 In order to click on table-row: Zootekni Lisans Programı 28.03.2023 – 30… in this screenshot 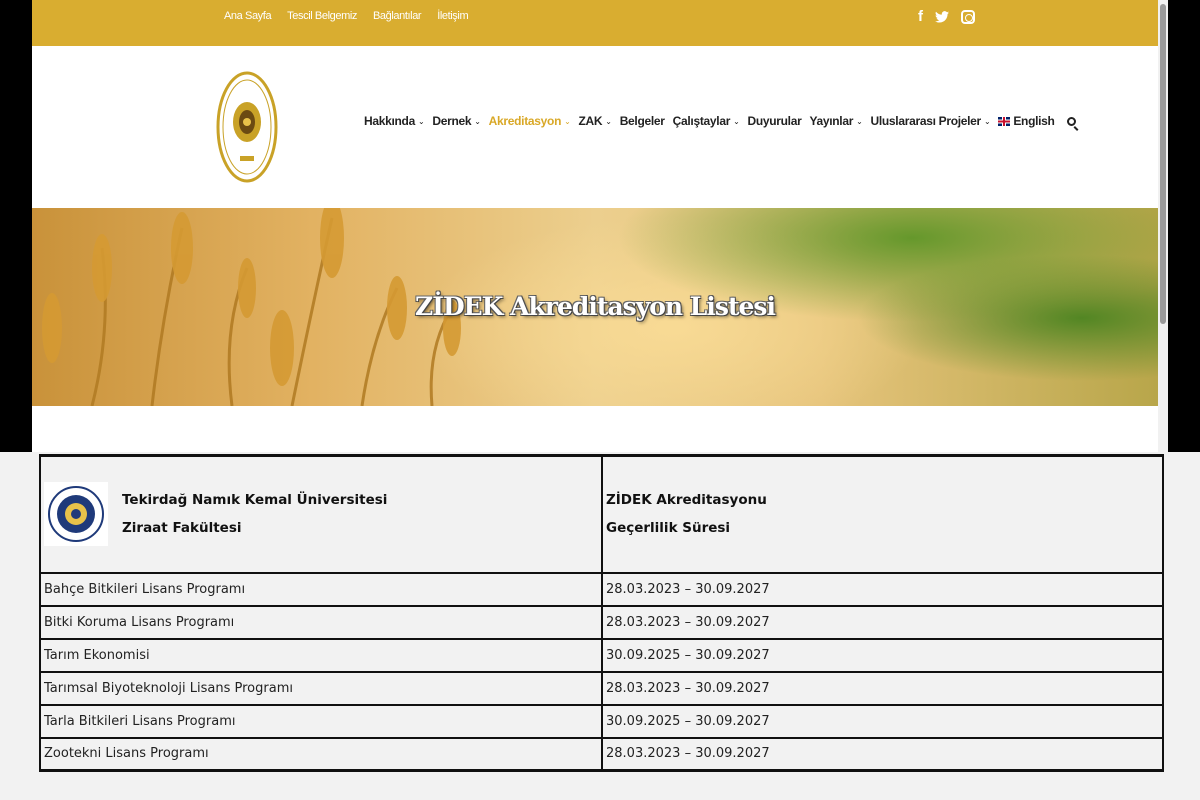, I will do `click(601, 754)`.